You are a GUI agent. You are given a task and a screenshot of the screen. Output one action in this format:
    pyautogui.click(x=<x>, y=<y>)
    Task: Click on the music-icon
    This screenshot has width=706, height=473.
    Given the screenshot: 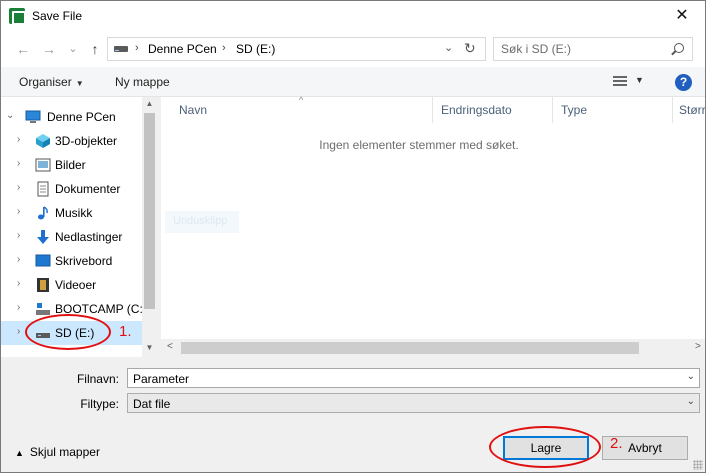 What is the action you would take?
    pyautogui.click(x=43, y=213)
    